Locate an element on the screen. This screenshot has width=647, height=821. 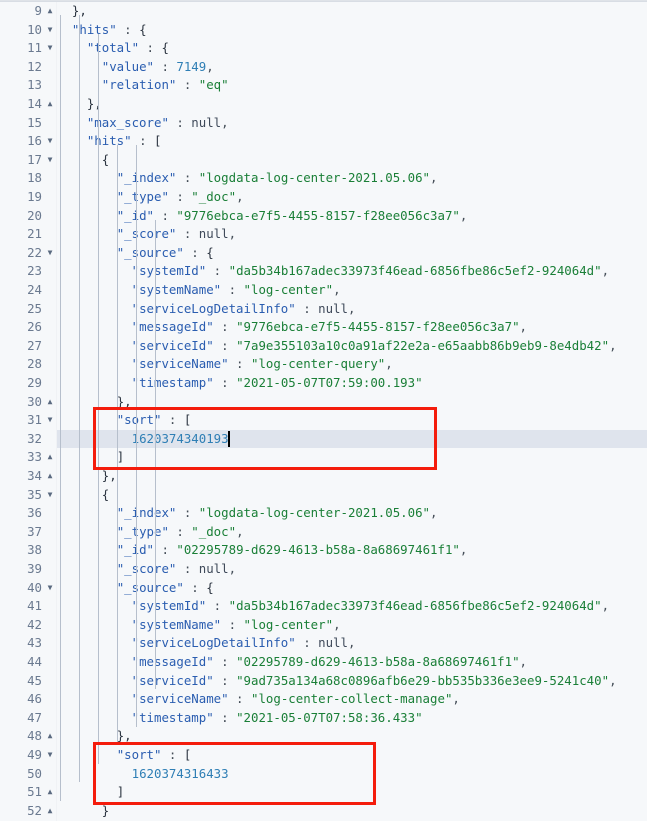
line-number: 24 is located at coordinates (34, 289).